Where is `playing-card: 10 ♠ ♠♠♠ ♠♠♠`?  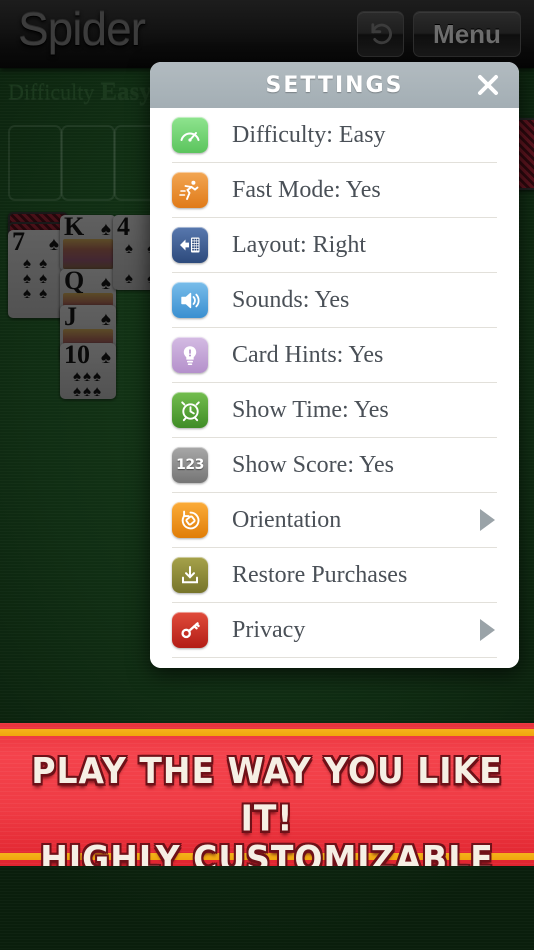
playing-card: 10 ♠ ♠♠♠ ♠♠♠ is located at coordinates (88, 371).